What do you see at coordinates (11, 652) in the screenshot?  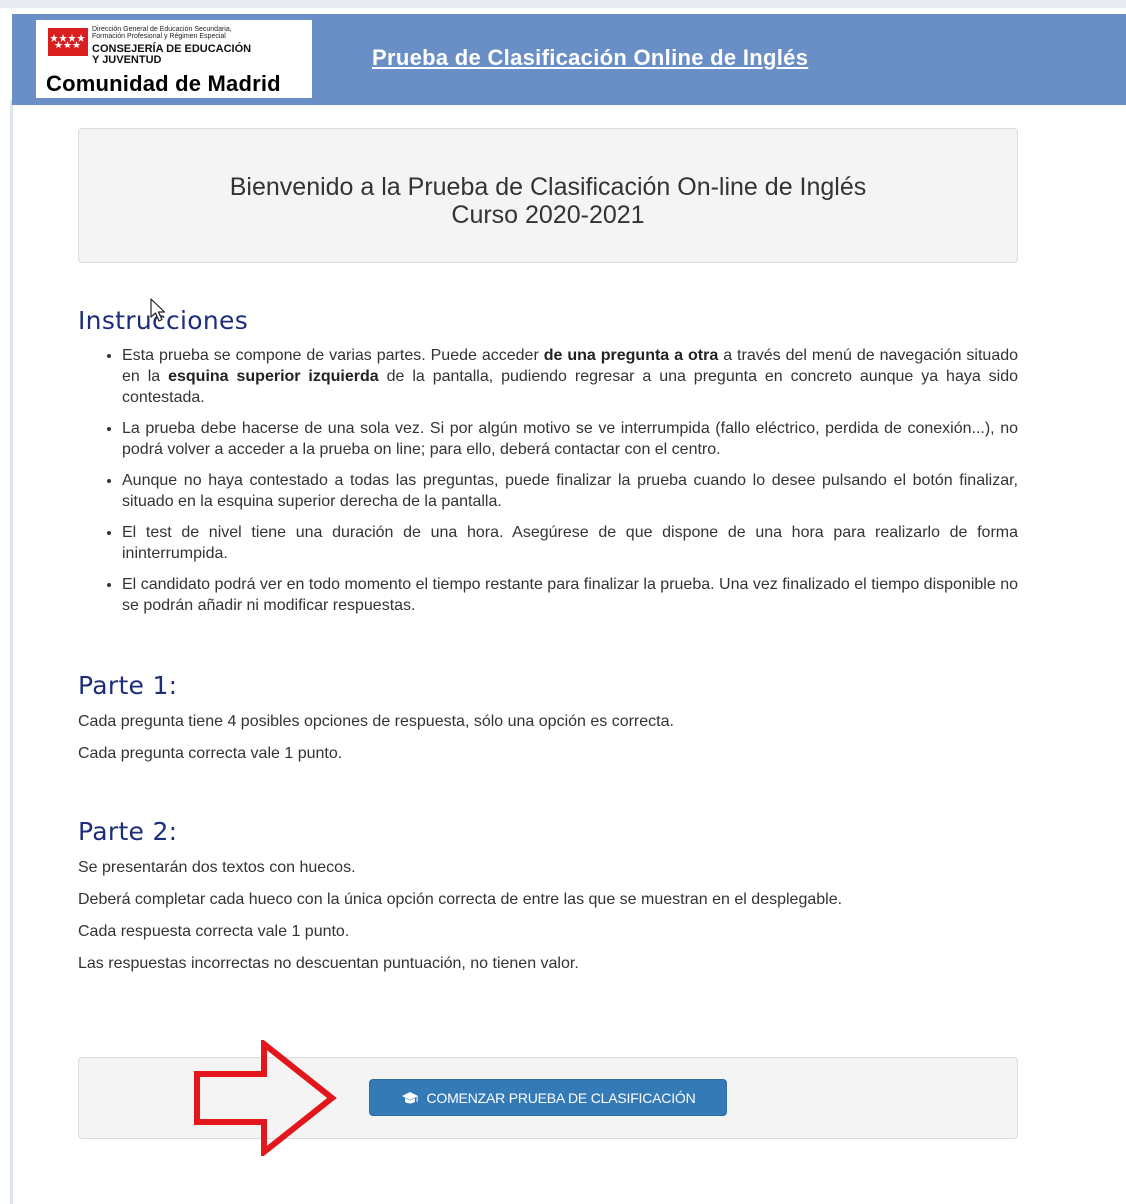 I see `left-border` at bounding box center [11, 652].